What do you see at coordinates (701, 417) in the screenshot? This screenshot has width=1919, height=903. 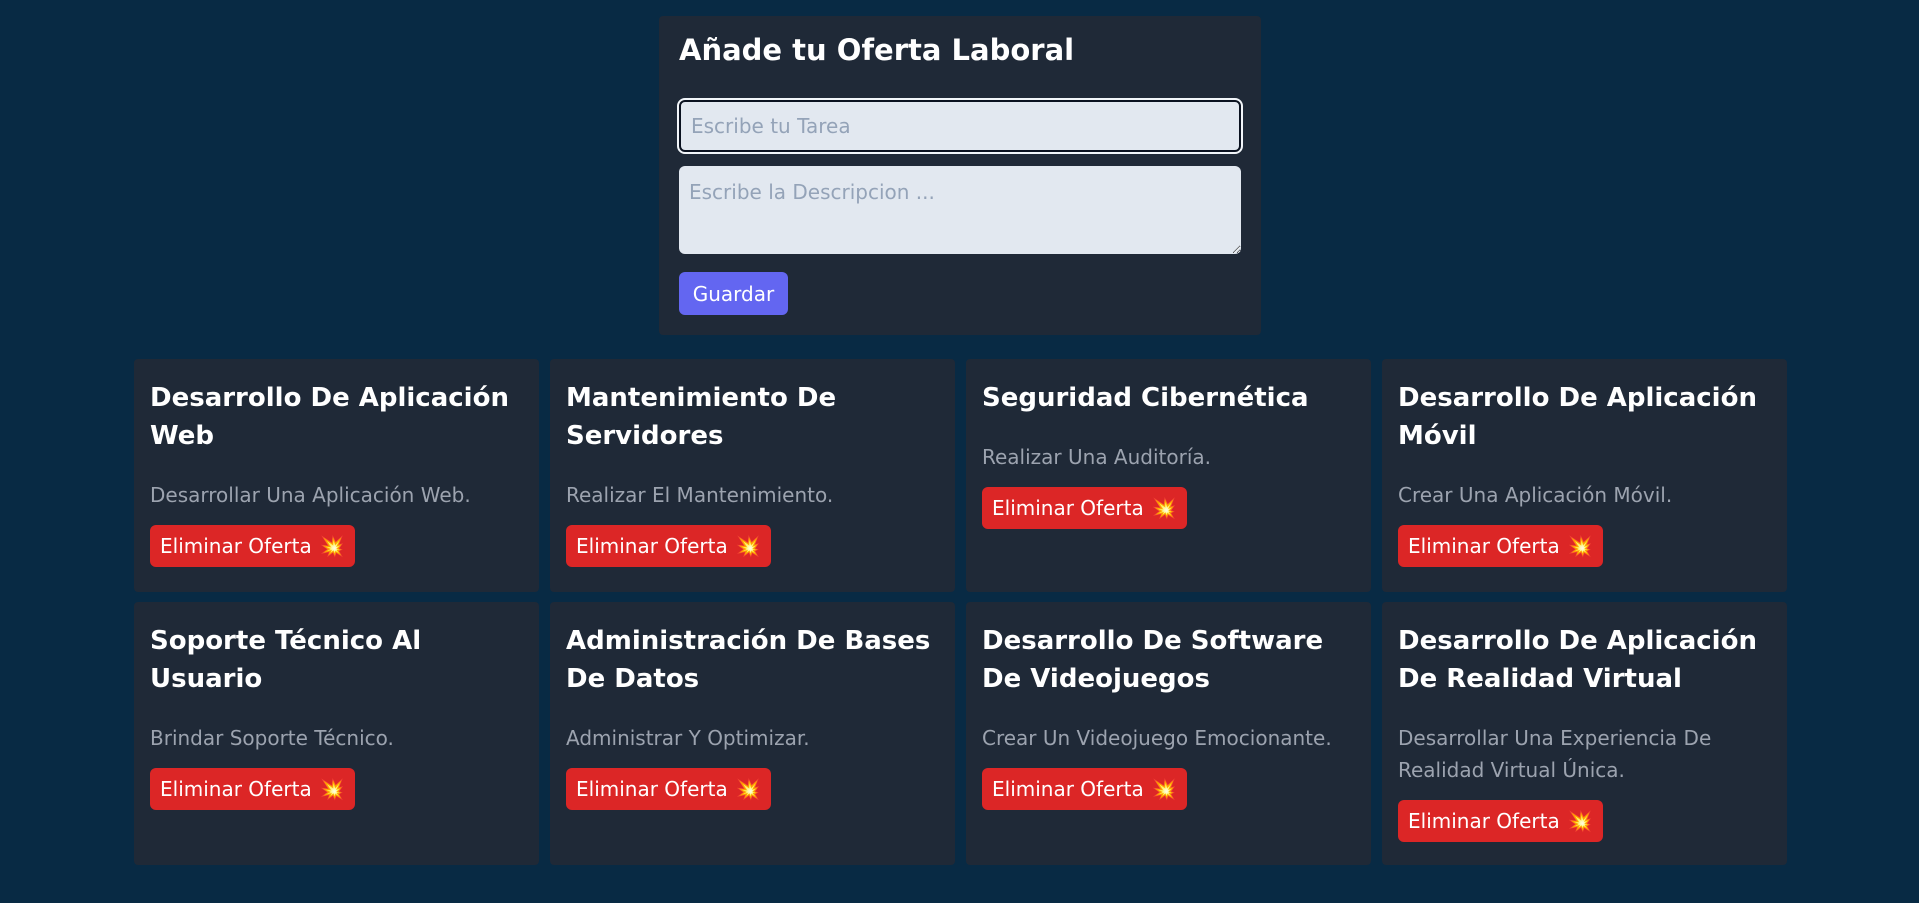 I see `job-title: Mantenimiento De Servidores` at bounding box center [701, 417].